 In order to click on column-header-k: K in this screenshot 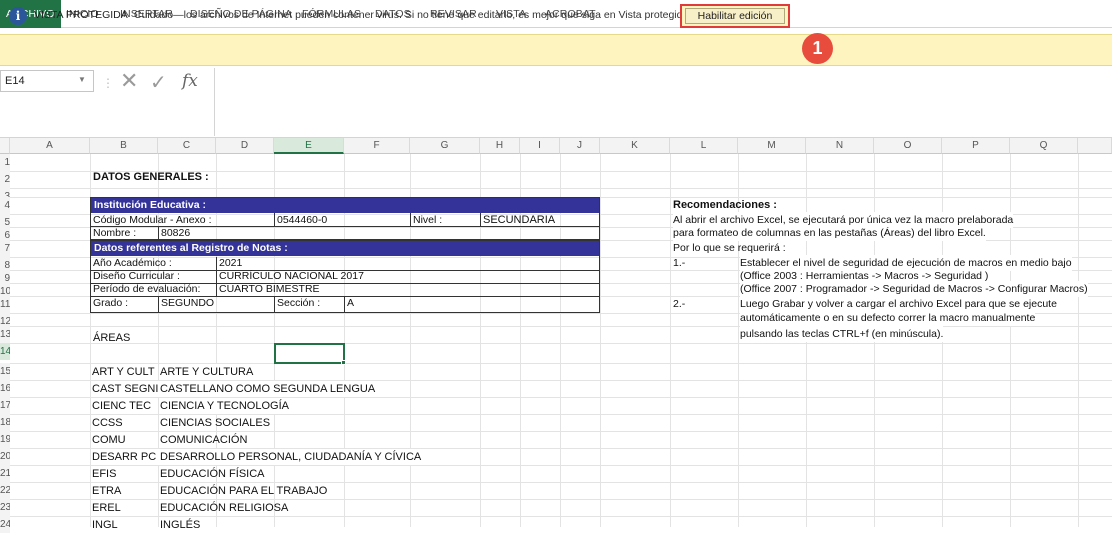, I will do `click(635, 146)`.